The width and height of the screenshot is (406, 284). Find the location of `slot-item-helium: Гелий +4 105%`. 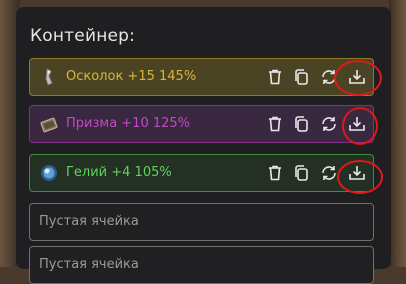

slot-item-helium: Гелий +4 105% is located at coordinates (201, 173).